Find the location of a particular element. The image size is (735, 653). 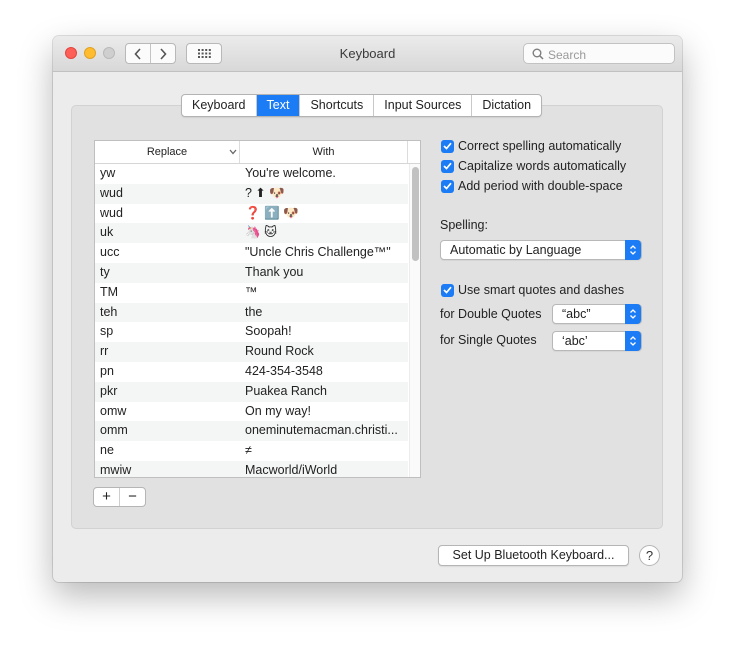

table-header: Replace With is located at coordinates (257, 152).